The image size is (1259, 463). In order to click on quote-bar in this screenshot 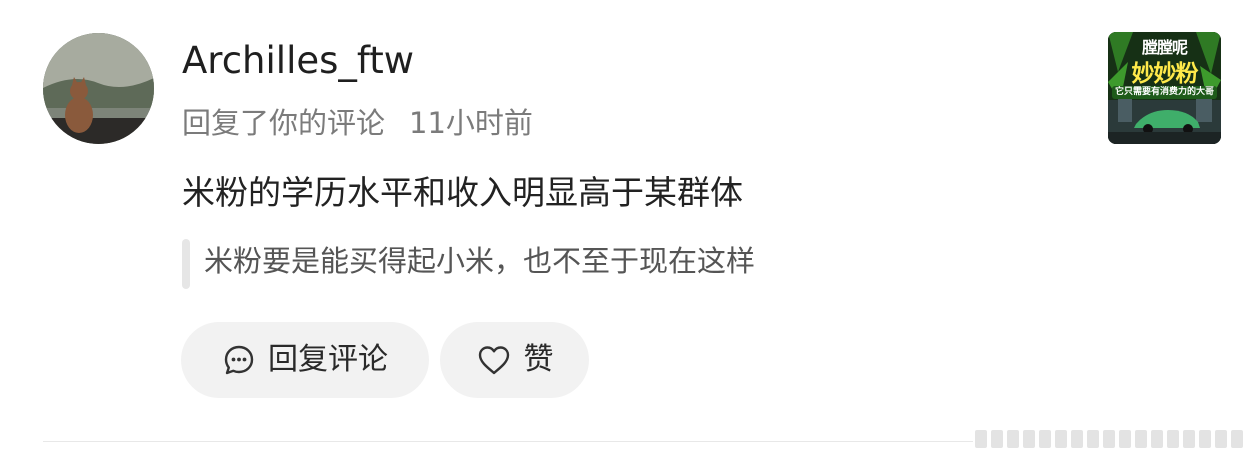, I will do `click(186, 264)`.